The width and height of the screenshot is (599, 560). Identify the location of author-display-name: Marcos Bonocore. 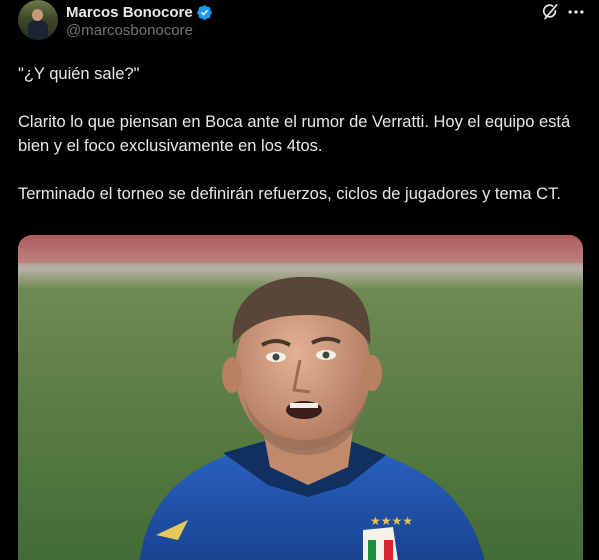
(129, 12).